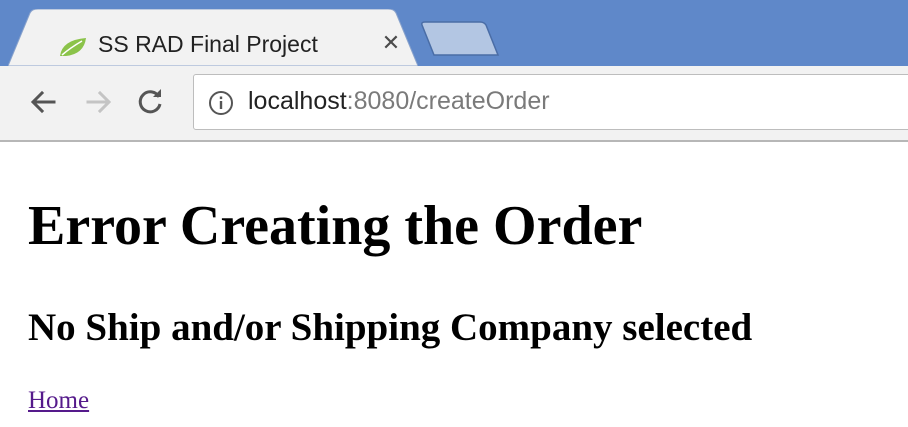 The width and height of the screenshot is (908, 427). What do you see at coordinates (335, 226) in the screenshot?
I see `page-title: Error Creating the Order` at bounding box center [335, 226].